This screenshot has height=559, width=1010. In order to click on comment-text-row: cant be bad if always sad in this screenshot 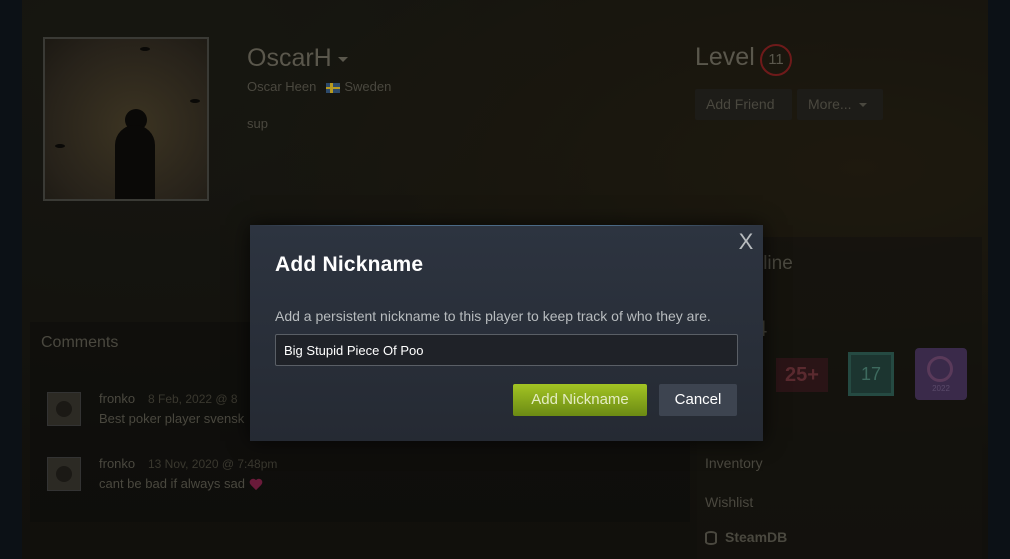, I will do `click(181, 483)`.